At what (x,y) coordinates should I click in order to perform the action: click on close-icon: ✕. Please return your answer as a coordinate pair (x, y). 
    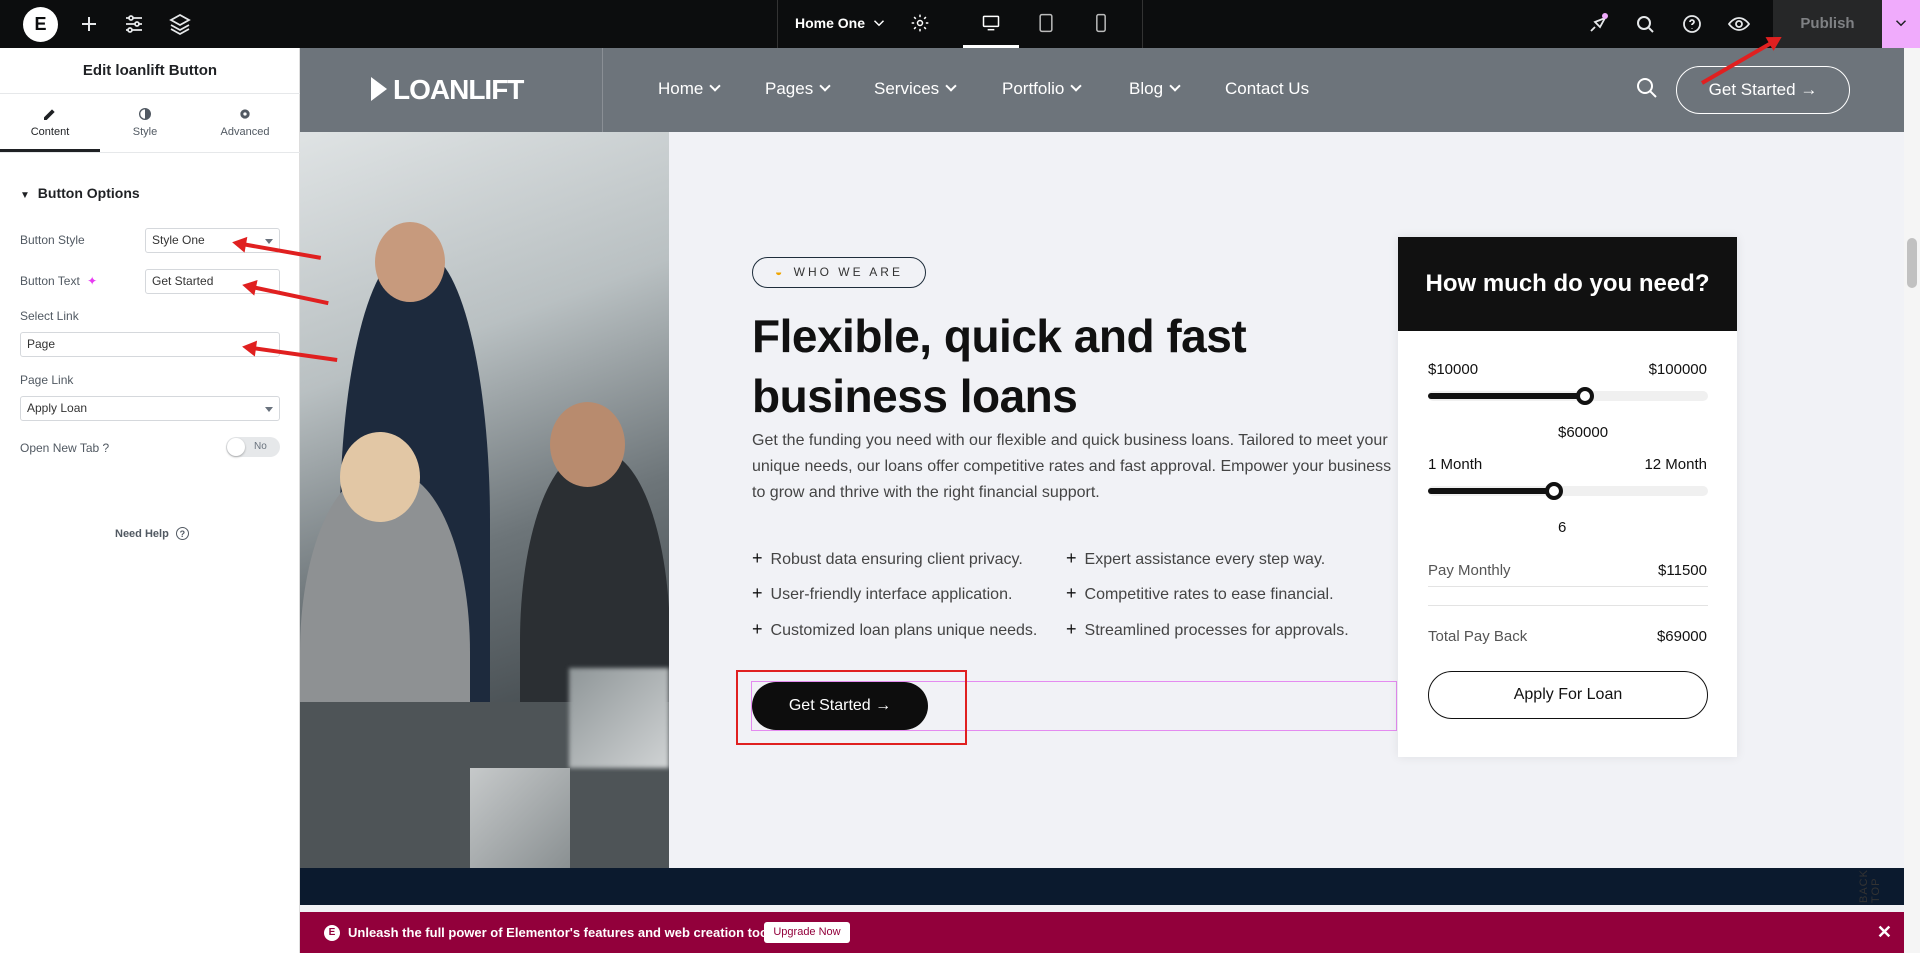
    Looking at the image, I should click on (1884, 932).